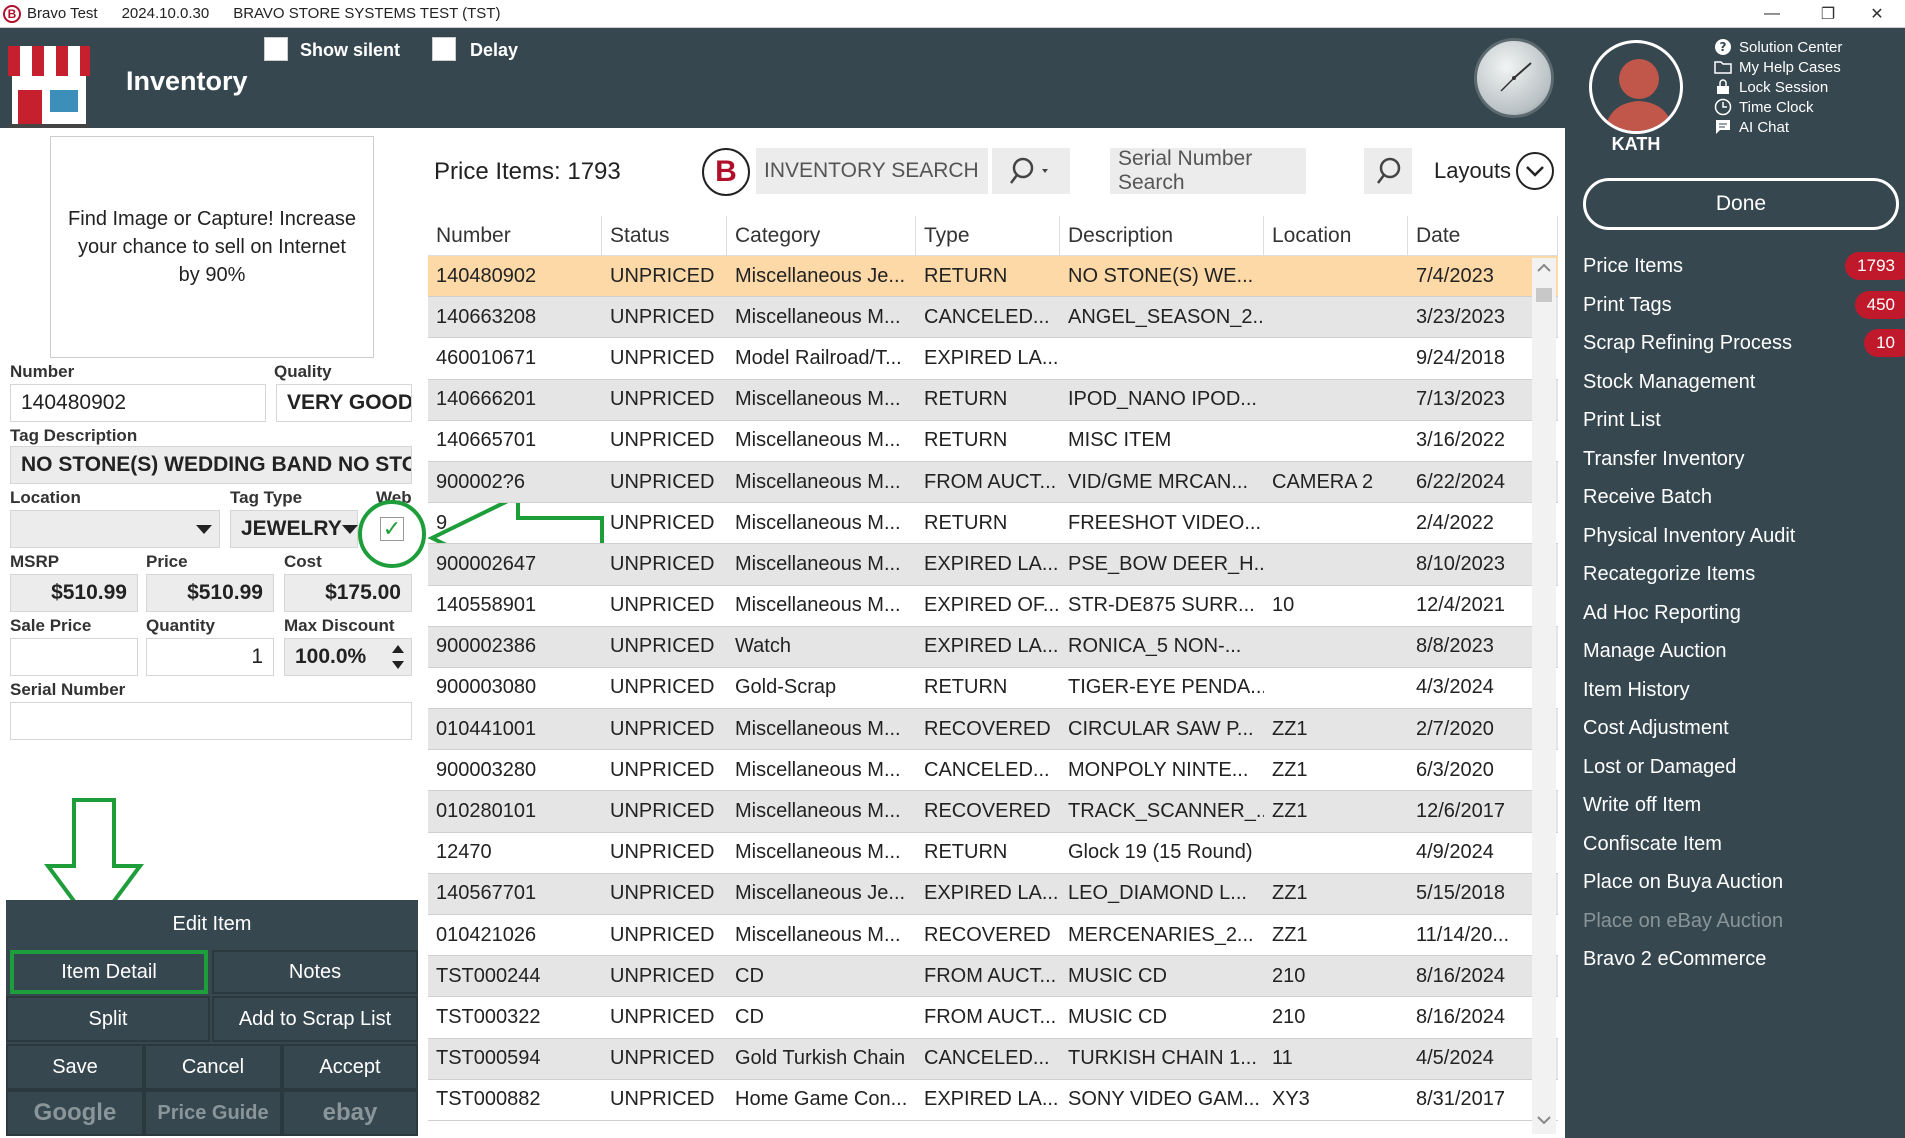 The height and width of the screenshot is (1138, 1905). What do you see at coordinates (1828, 14) in the screenshot?
I see `maximize-button: ❐` at bounding box center [1828, 14].